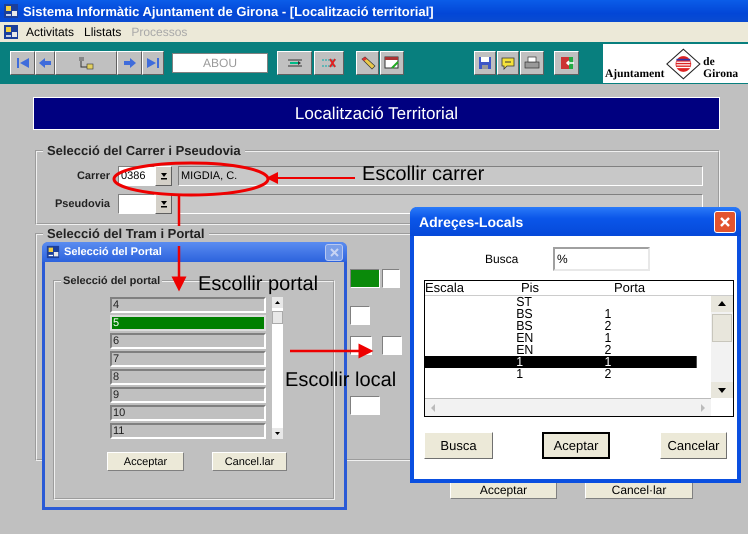 This screenshot has width=748, height=534. I want to click on portal-list-item: 10, so click(188, 413).